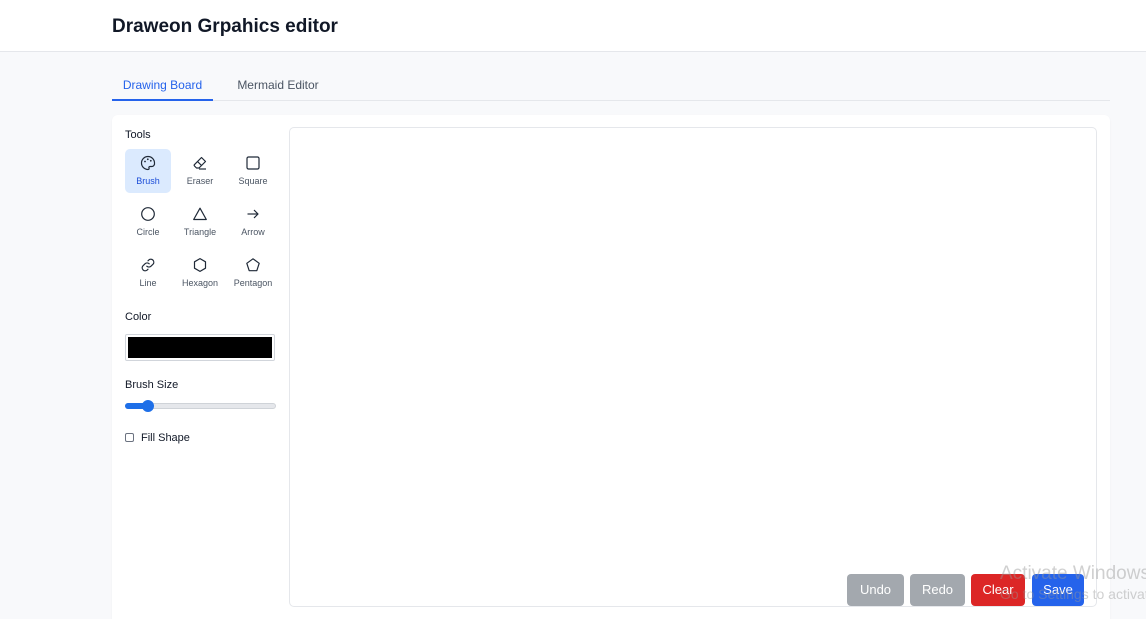 The width and height of the screenshot is (1146, 619). I want to click on color-swatch-fill, so click(200, 347).